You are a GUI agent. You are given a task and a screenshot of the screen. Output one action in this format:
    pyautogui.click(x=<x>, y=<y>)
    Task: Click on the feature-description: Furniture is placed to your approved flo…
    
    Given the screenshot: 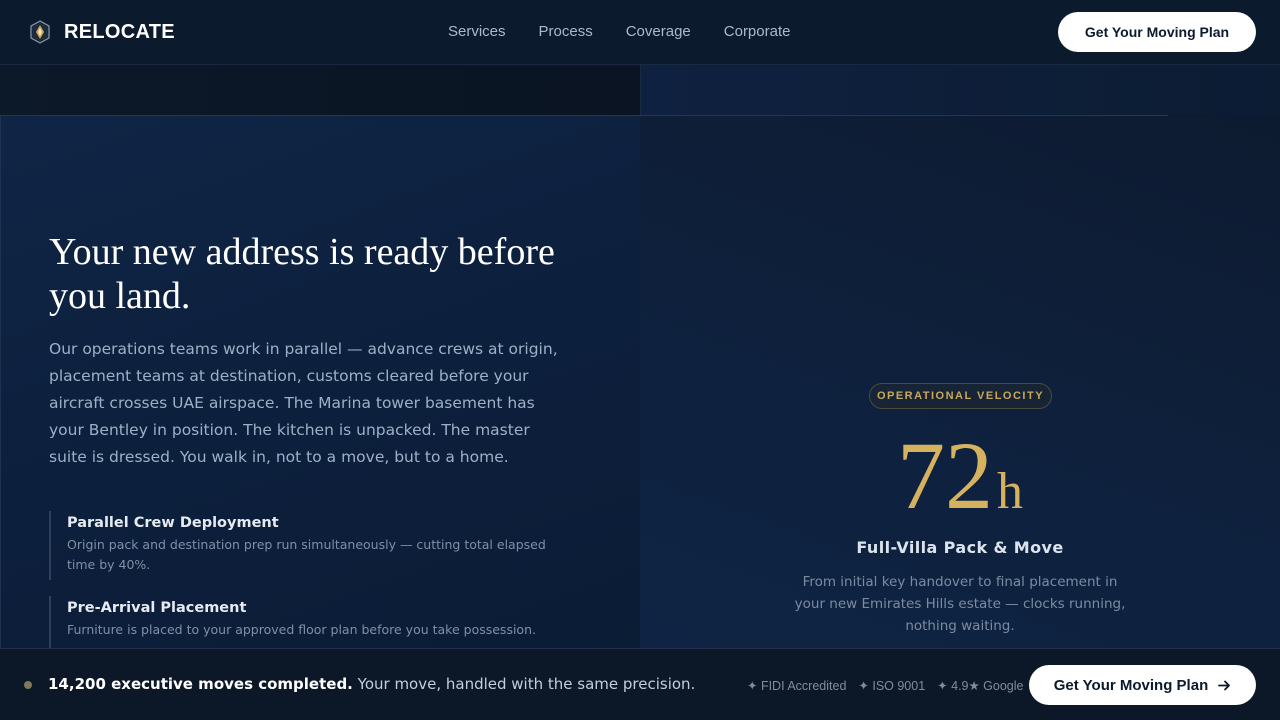 What is the action you would take?
    pyautogui.click(x=301, y=629)
    